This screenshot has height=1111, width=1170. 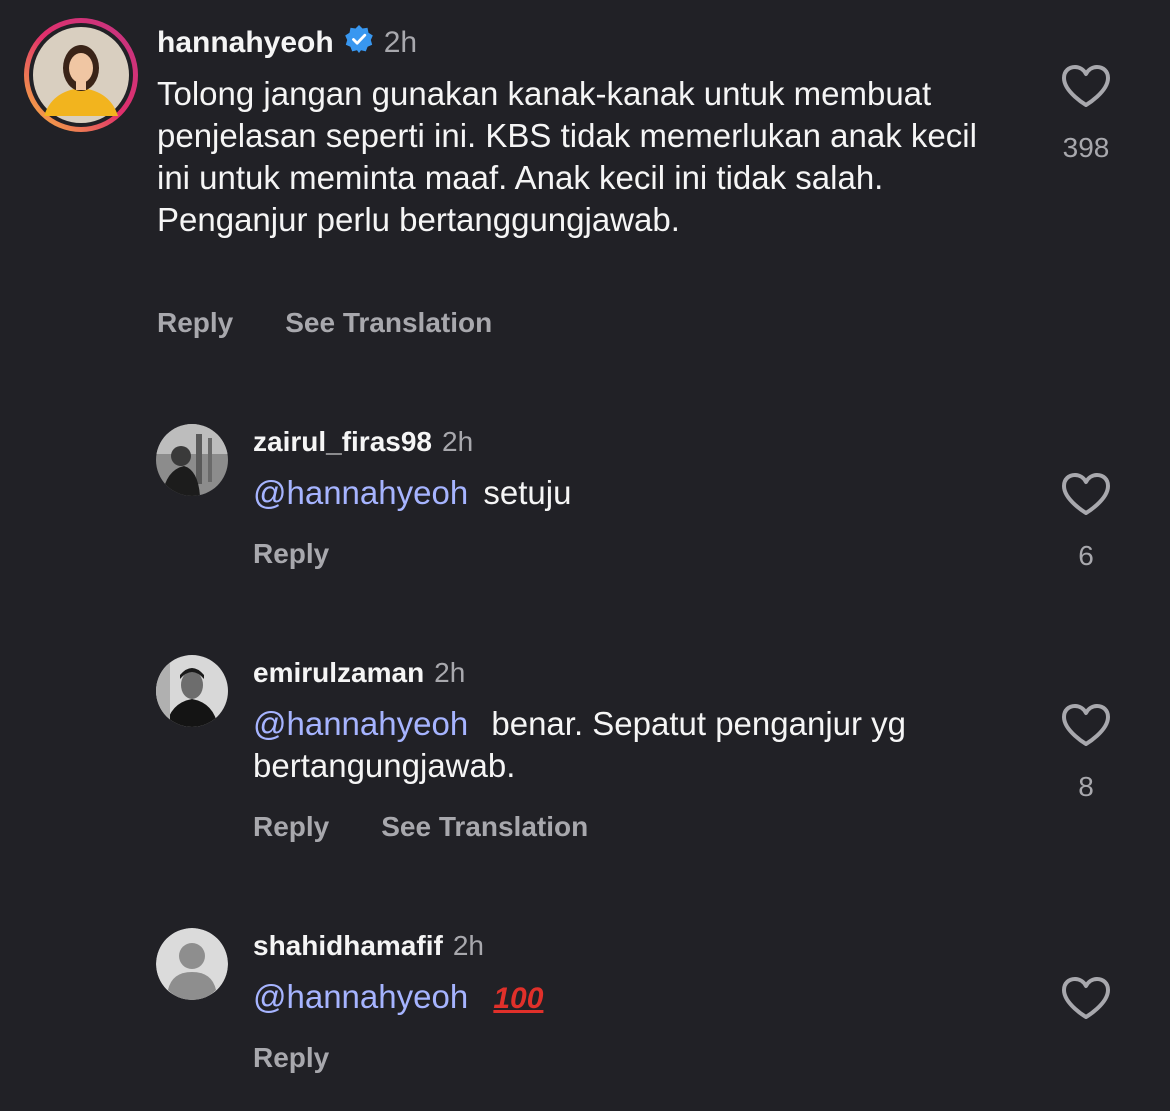 I want to click on username: emirulzaman, so click(x=338, y=673).